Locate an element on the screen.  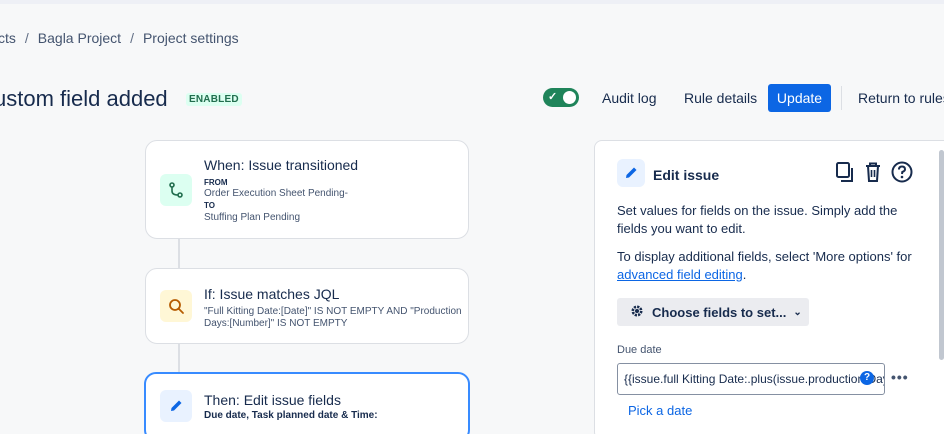
more-options-icon: ••• is located at coordinates (900, 377).